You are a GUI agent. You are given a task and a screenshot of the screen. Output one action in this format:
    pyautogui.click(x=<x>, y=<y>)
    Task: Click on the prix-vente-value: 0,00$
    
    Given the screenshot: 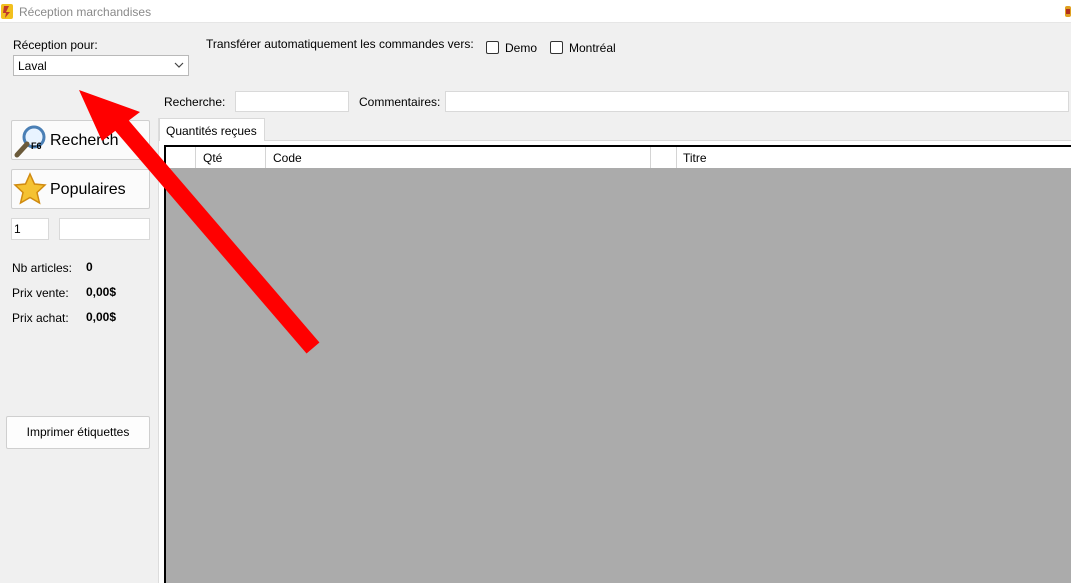 What is the action you would take?
    pyautogui.click(x=101, y=292)
    